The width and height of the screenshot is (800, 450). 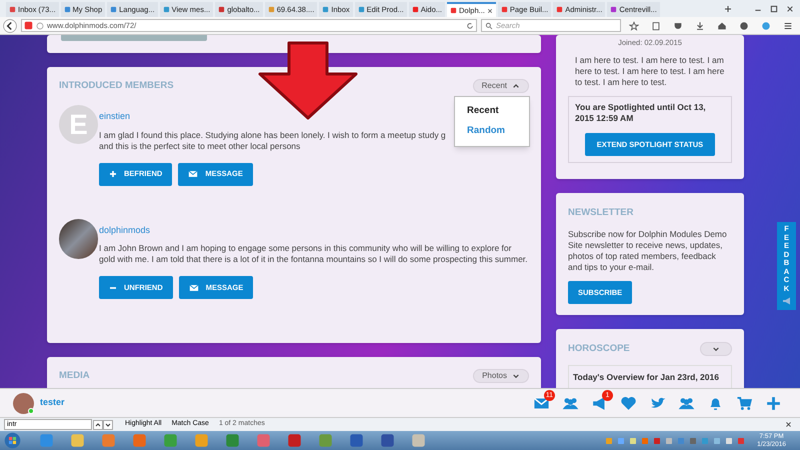 What do you see at coordinates (641, 113) in the screenshot?
I see `spotlight-status: You are Spotlighted until Oct 13, 2015 12:59 AM` at bounding box center [641, 113].